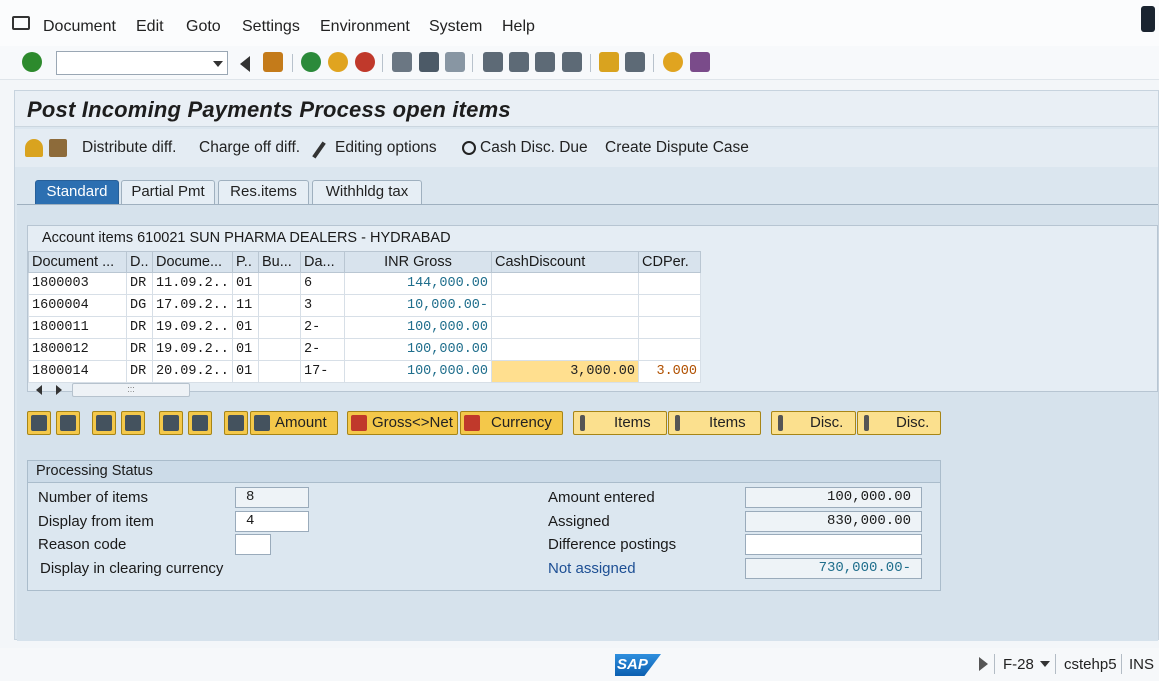 This screenshot has width=1159, height=681. I want to click on customize-layout-icon, so click(700, 62).